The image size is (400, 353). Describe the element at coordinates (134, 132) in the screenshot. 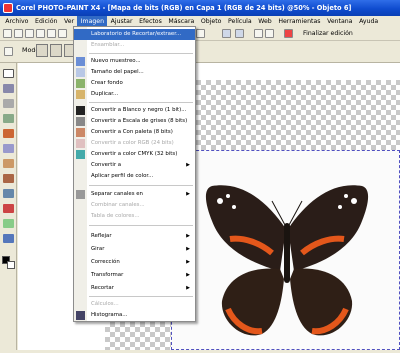

I see `menu-item-con-paleta: Convertir a Con paleta (8 bits)` at that location.